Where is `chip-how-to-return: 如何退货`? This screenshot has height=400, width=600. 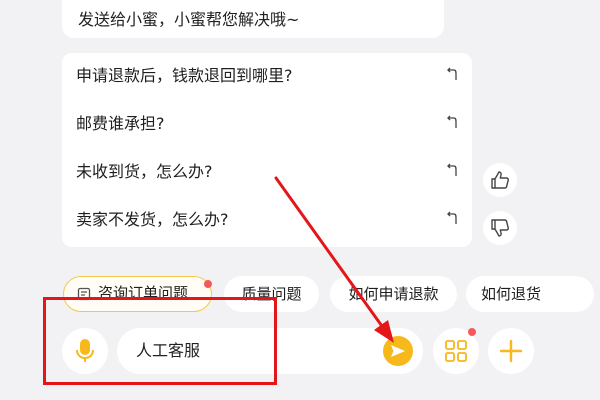
chip-how-to-return: 如何退货 is located at coordinates (530, 294).